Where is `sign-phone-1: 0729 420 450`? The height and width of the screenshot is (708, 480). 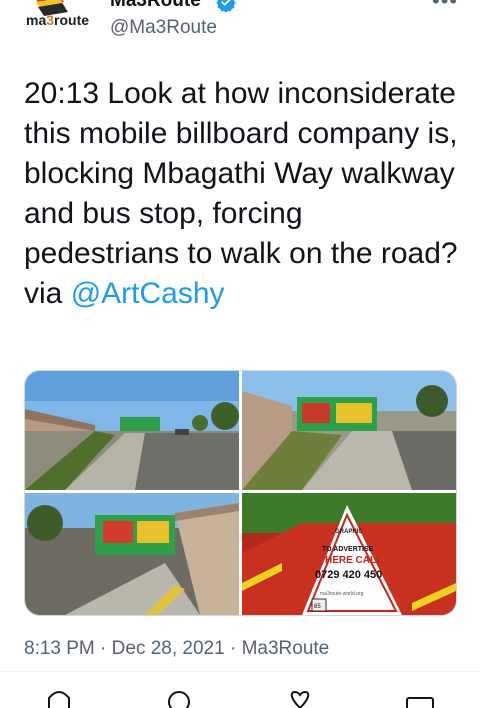 sign-phone-1: 0729 420 450 is located at coordinates (348, 575).